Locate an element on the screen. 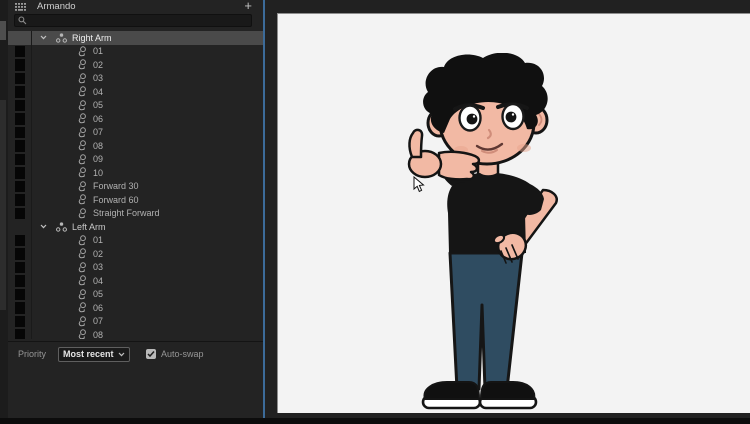 This screenshot has height=424, width=750. add-trigger-button: + is located at coordinates (248, 6).